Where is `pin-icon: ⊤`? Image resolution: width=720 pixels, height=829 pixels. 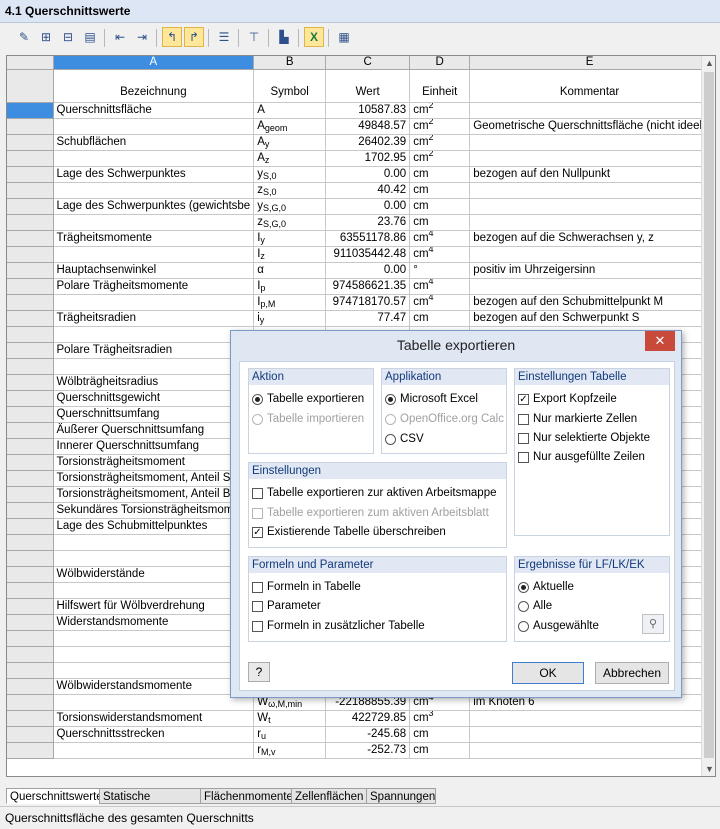
pin-icon: ⊤ is located at coordinates (254, 37).